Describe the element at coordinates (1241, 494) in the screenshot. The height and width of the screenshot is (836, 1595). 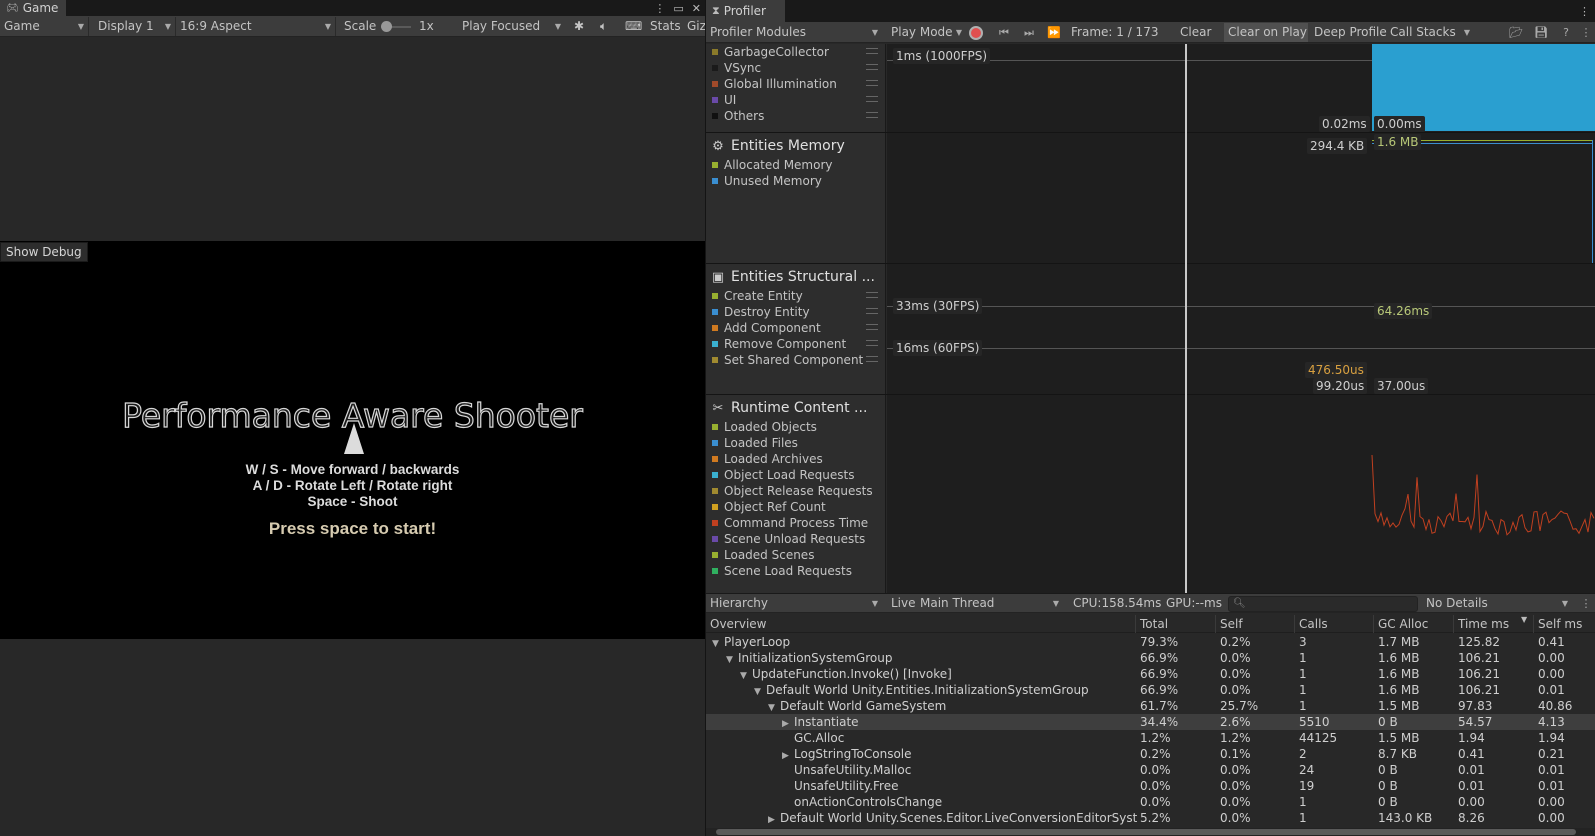
I see `runtime-content-graph` at that location.